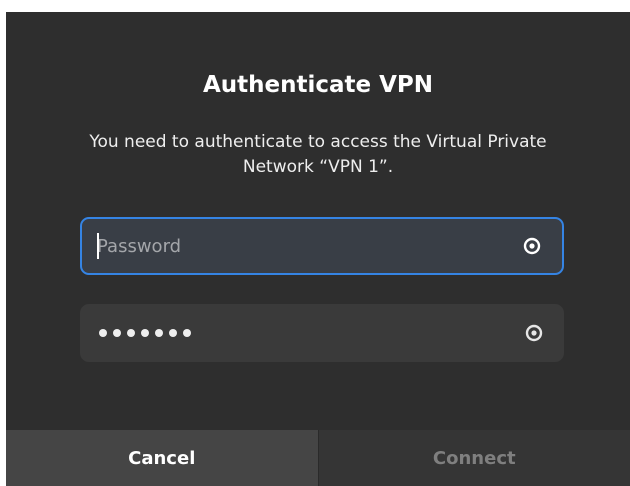 This screenshot has height=486, width=630. What do you see at coordinates (162, 458) in the screenshot?
I see `cancel-button: Cancel` at bounding box center [162, 458].